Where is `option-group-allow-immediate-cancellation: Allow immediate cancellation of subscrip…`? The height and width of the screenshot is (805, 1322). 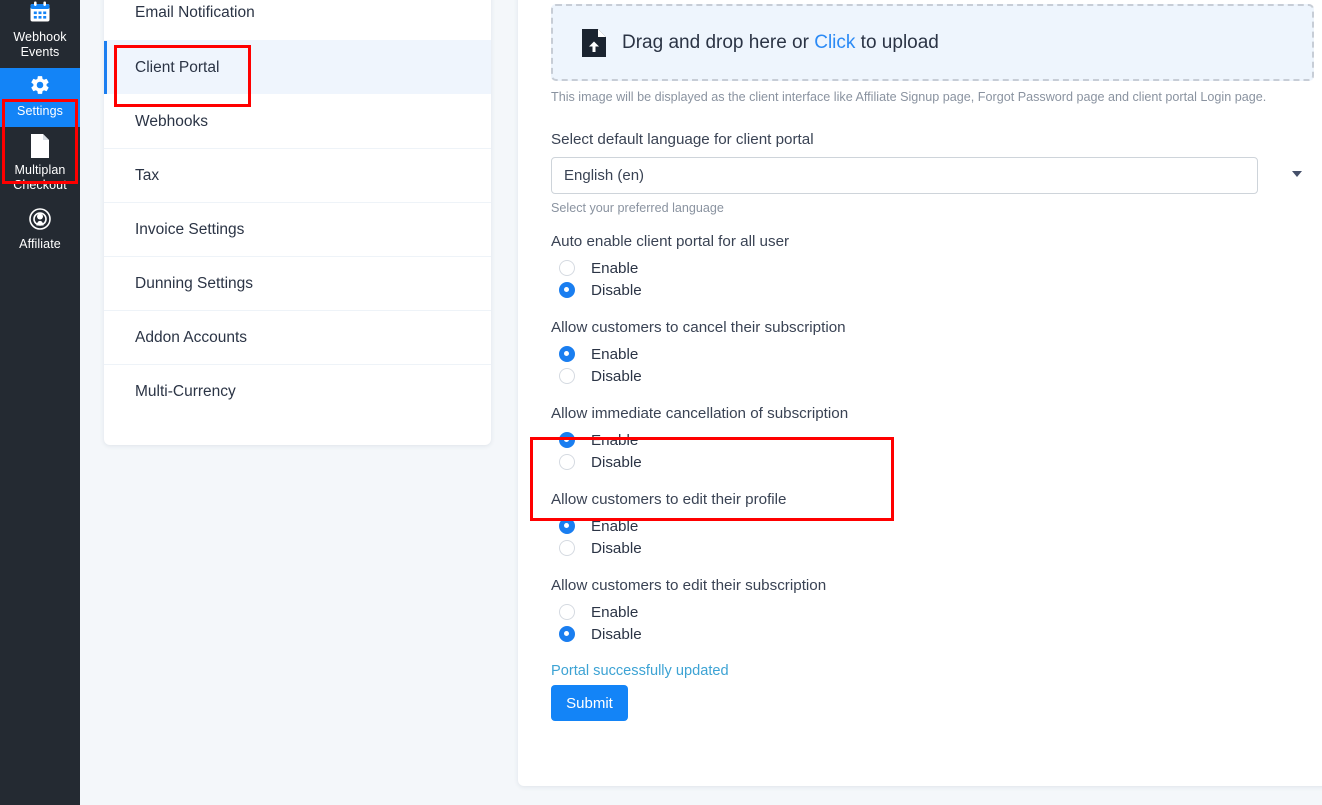 option-group-allow-immediate-cancellation: Allow immediate cancellation of subscrip… is located at coordinates (932, 439).